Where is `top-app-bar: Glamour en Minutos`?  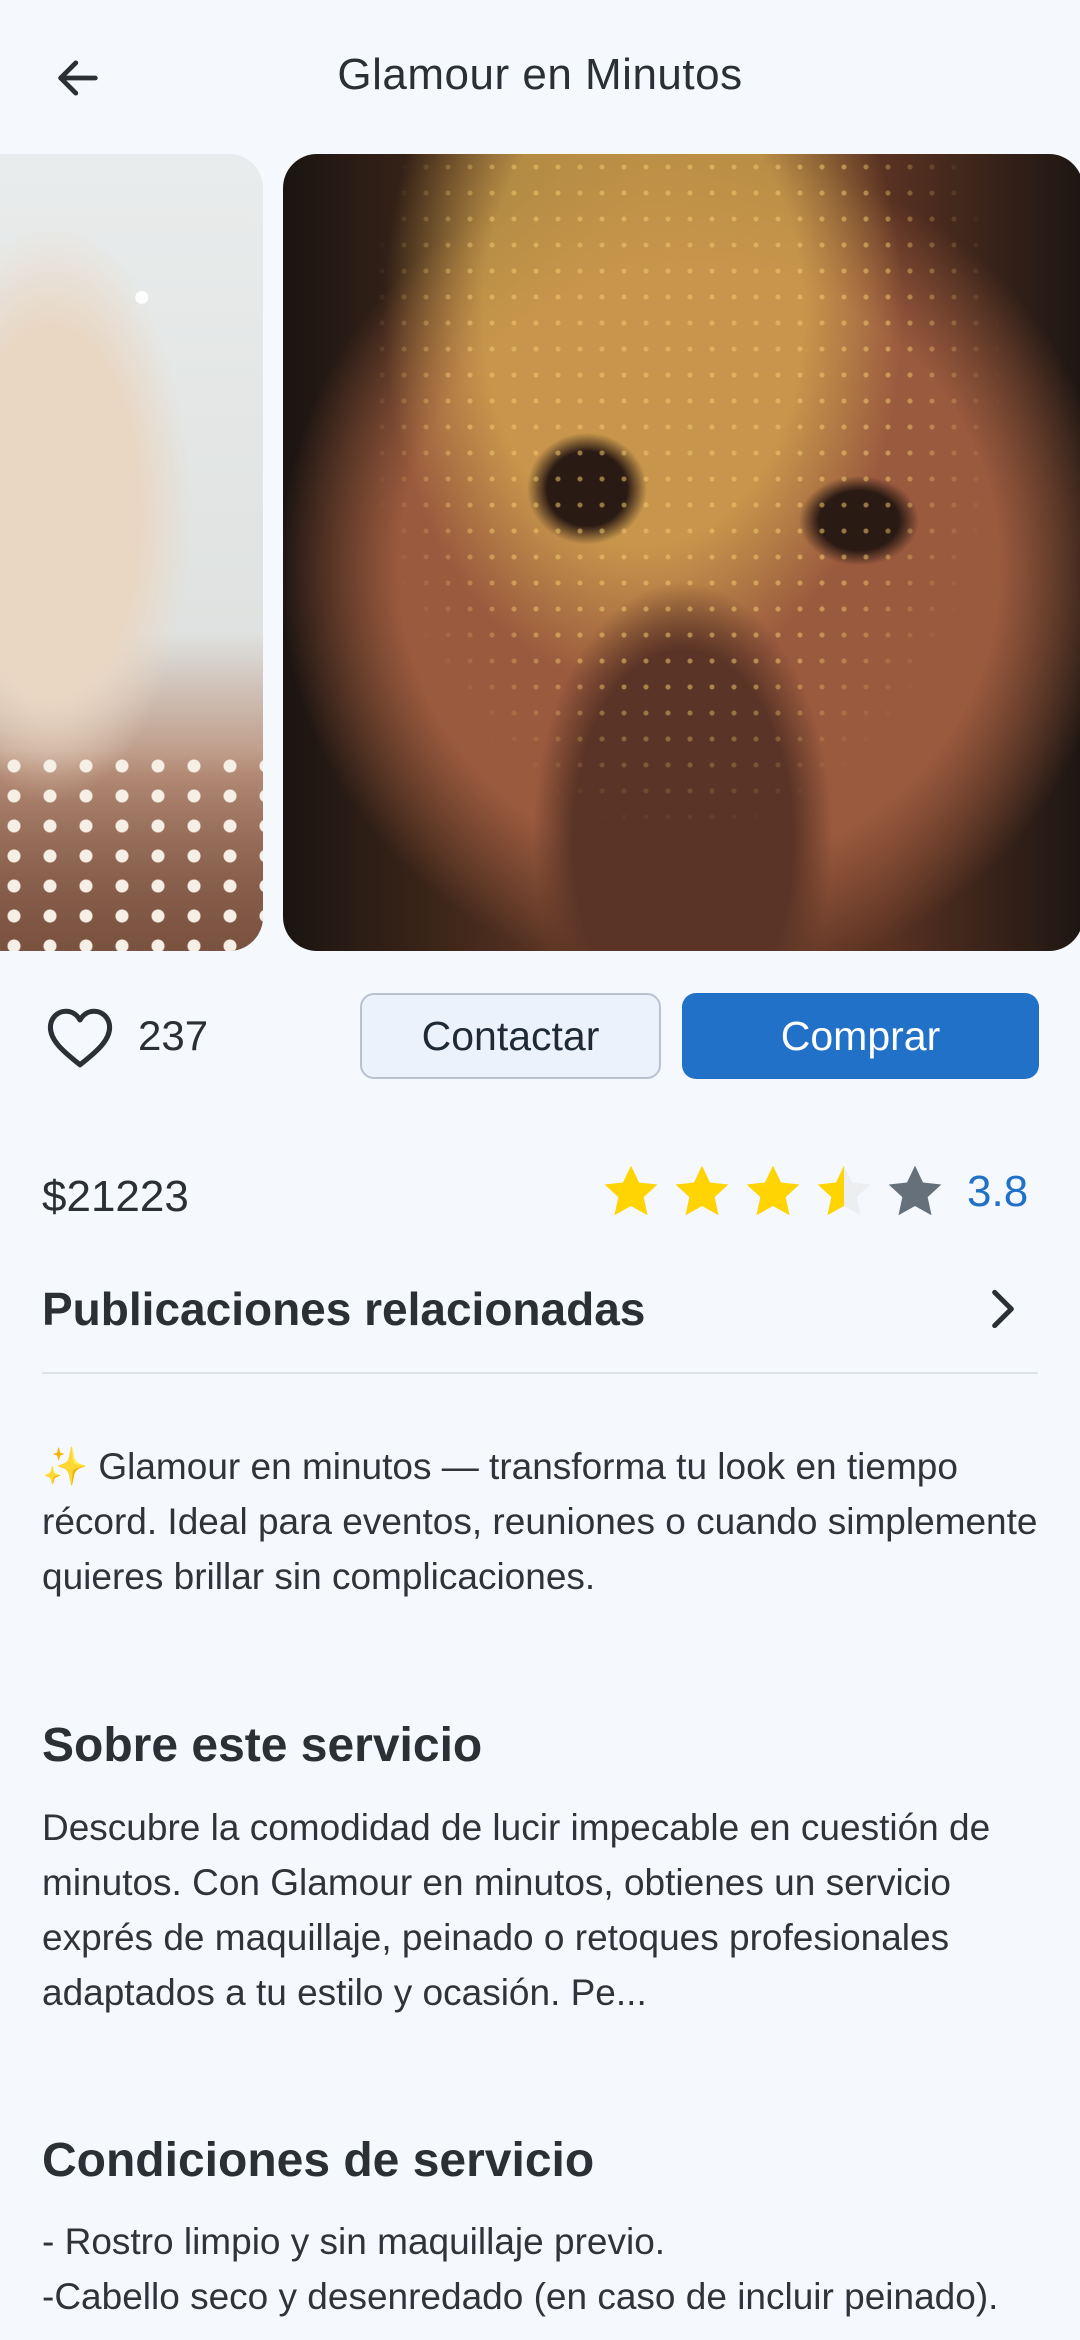
top-app-bar: Glamour en Minutos is located at coordinates (540, 75).